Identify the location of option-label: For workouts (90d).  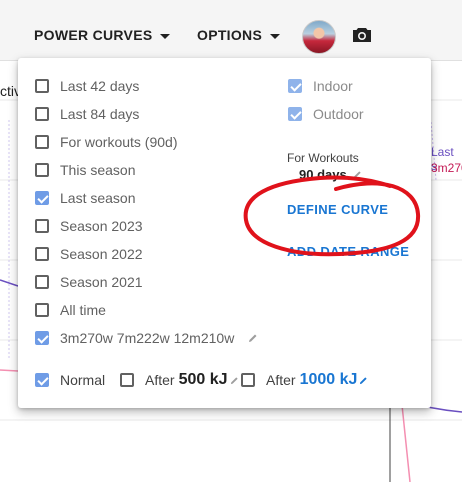
(119, 142).